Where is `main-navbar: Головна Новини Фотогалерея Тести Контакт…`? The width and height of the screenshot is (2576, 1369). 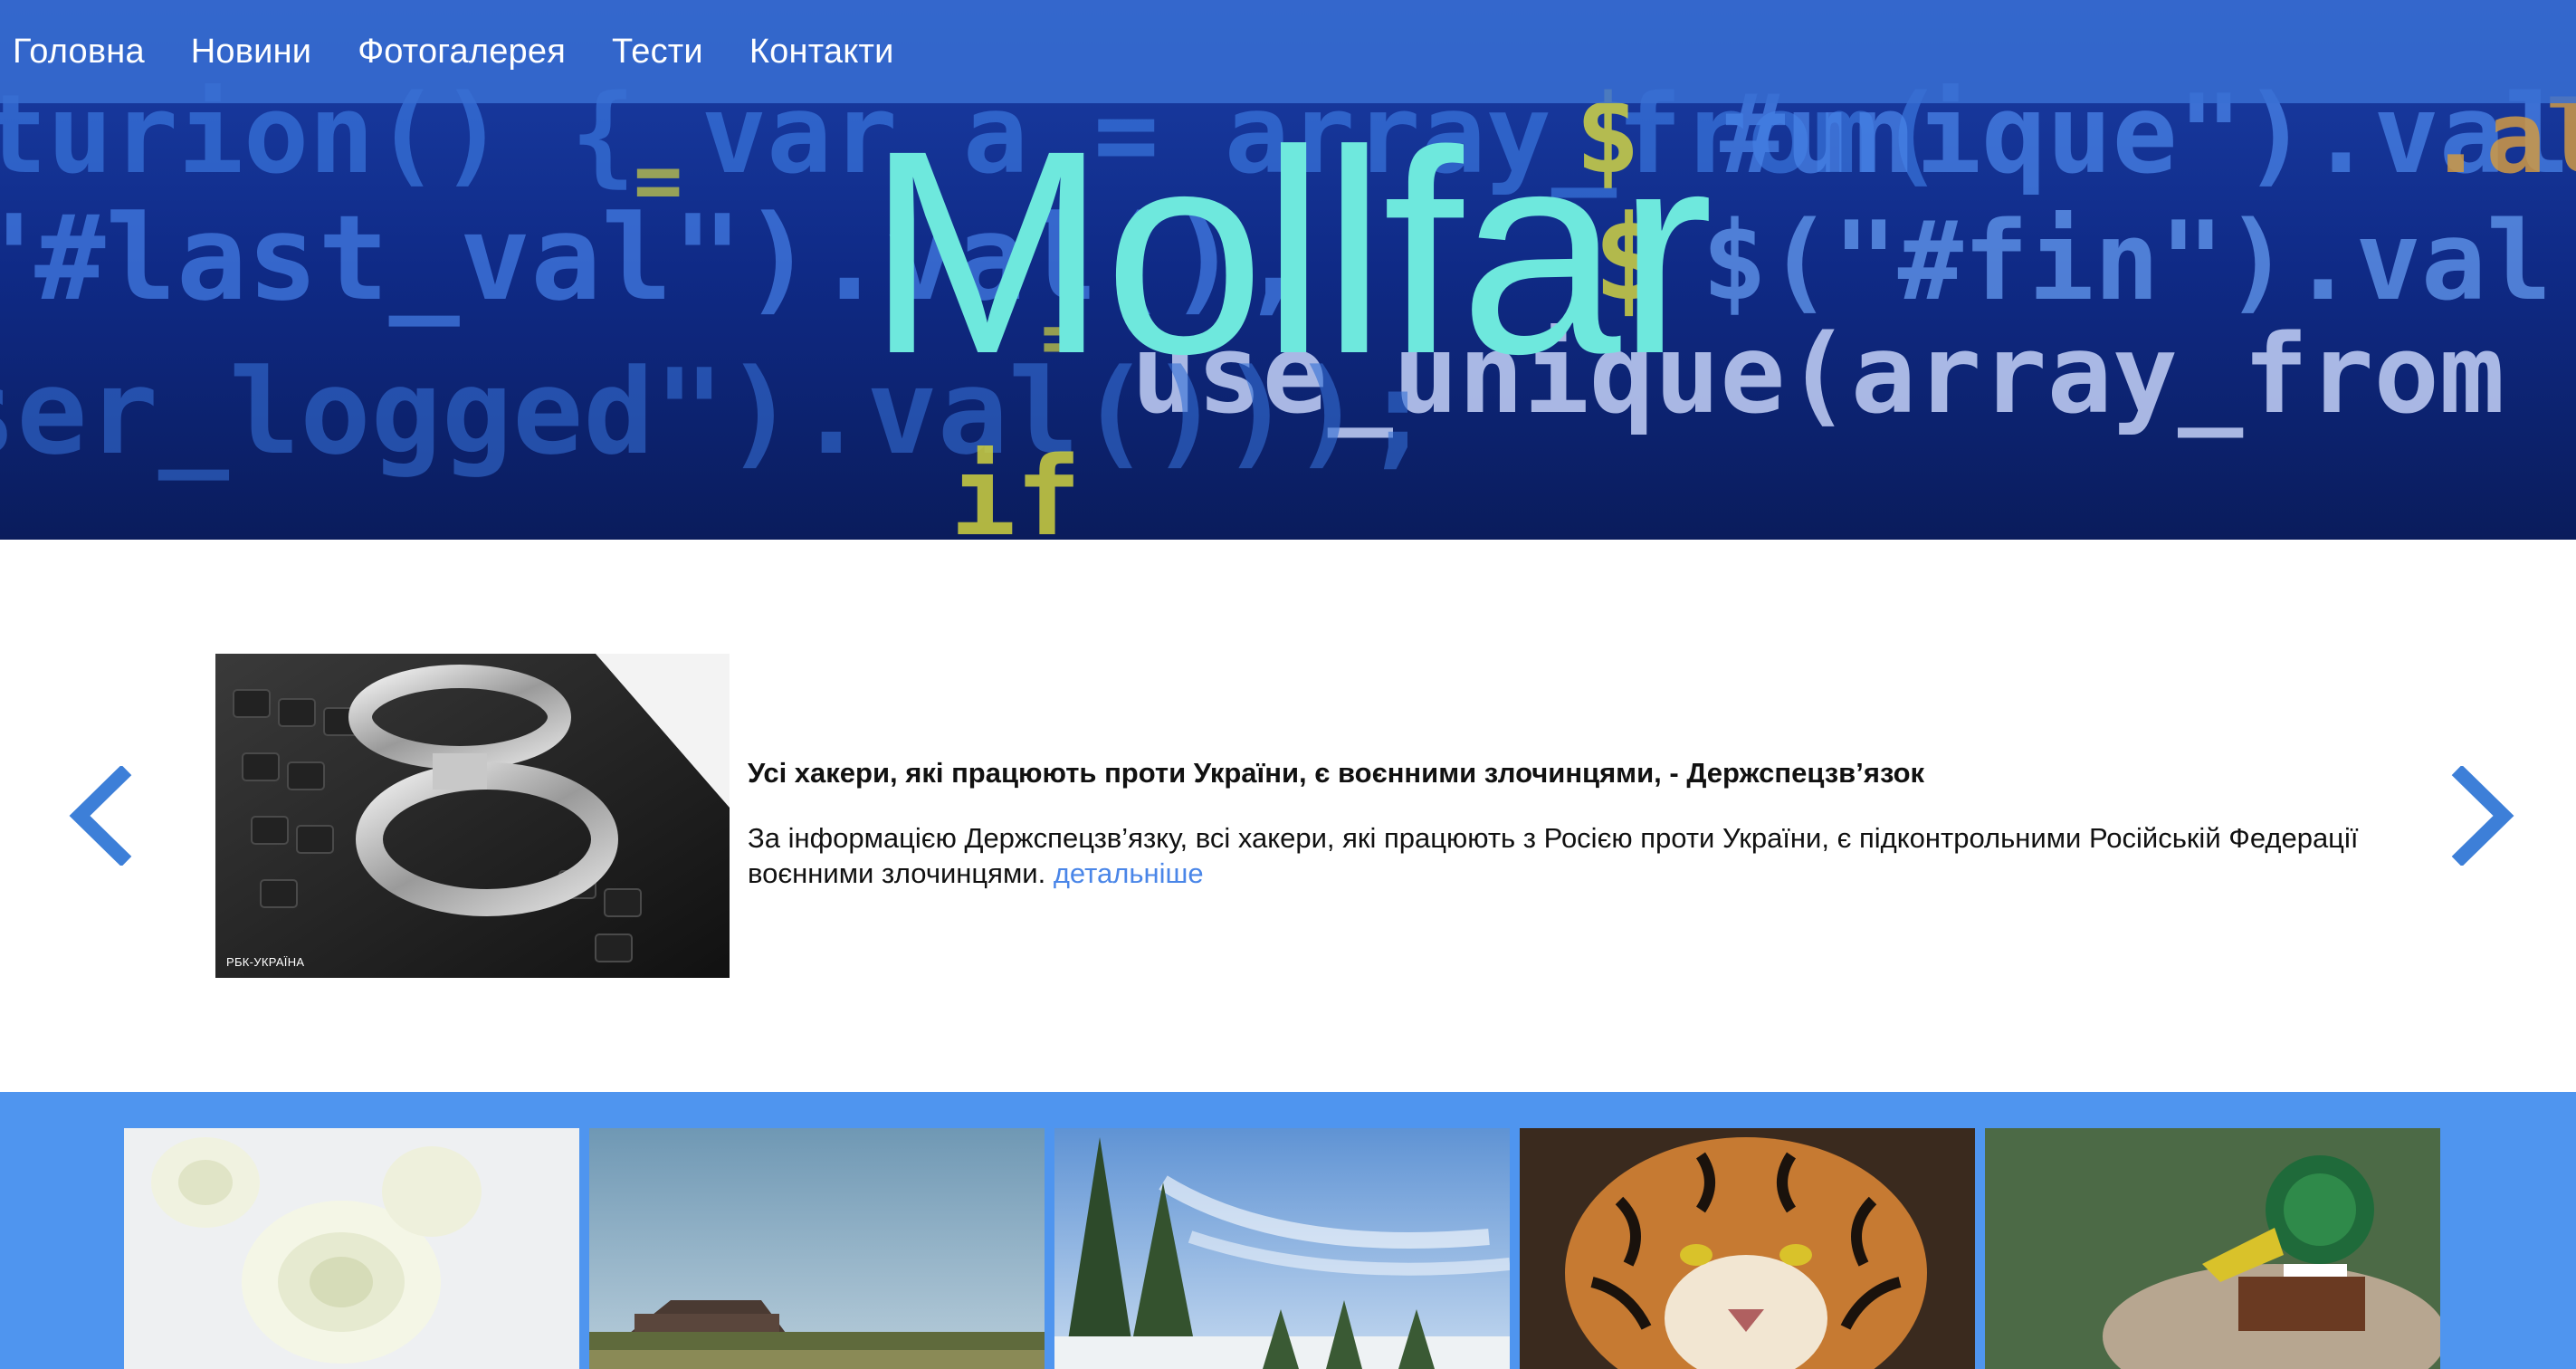 main-navbar: Головна Новини Фотогалерея Тести Контакт… is located at coordinates (1288, 51).